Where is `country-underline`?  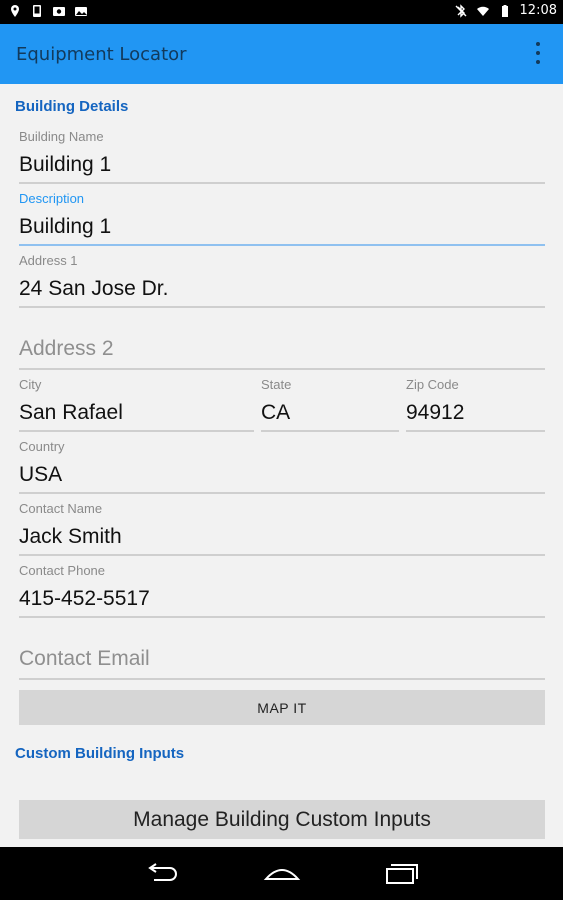 country-underline is located at coordinates (282, 493).